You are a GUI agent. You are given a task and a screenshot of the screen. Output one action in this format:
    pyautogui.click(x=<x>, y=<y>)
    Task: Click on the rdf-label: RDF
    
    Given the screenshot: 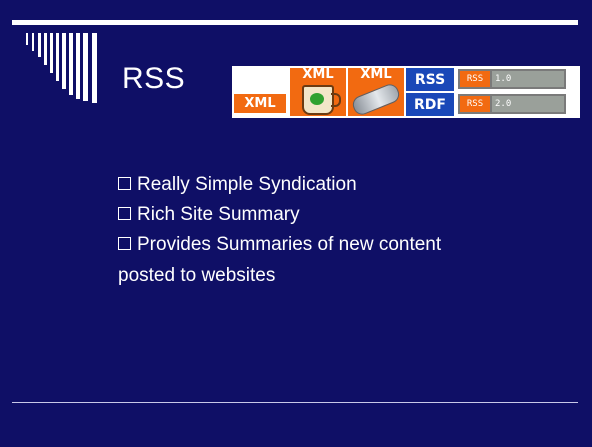 What is the action you would take?
    pyautogui.click(x=430, y=104)
    